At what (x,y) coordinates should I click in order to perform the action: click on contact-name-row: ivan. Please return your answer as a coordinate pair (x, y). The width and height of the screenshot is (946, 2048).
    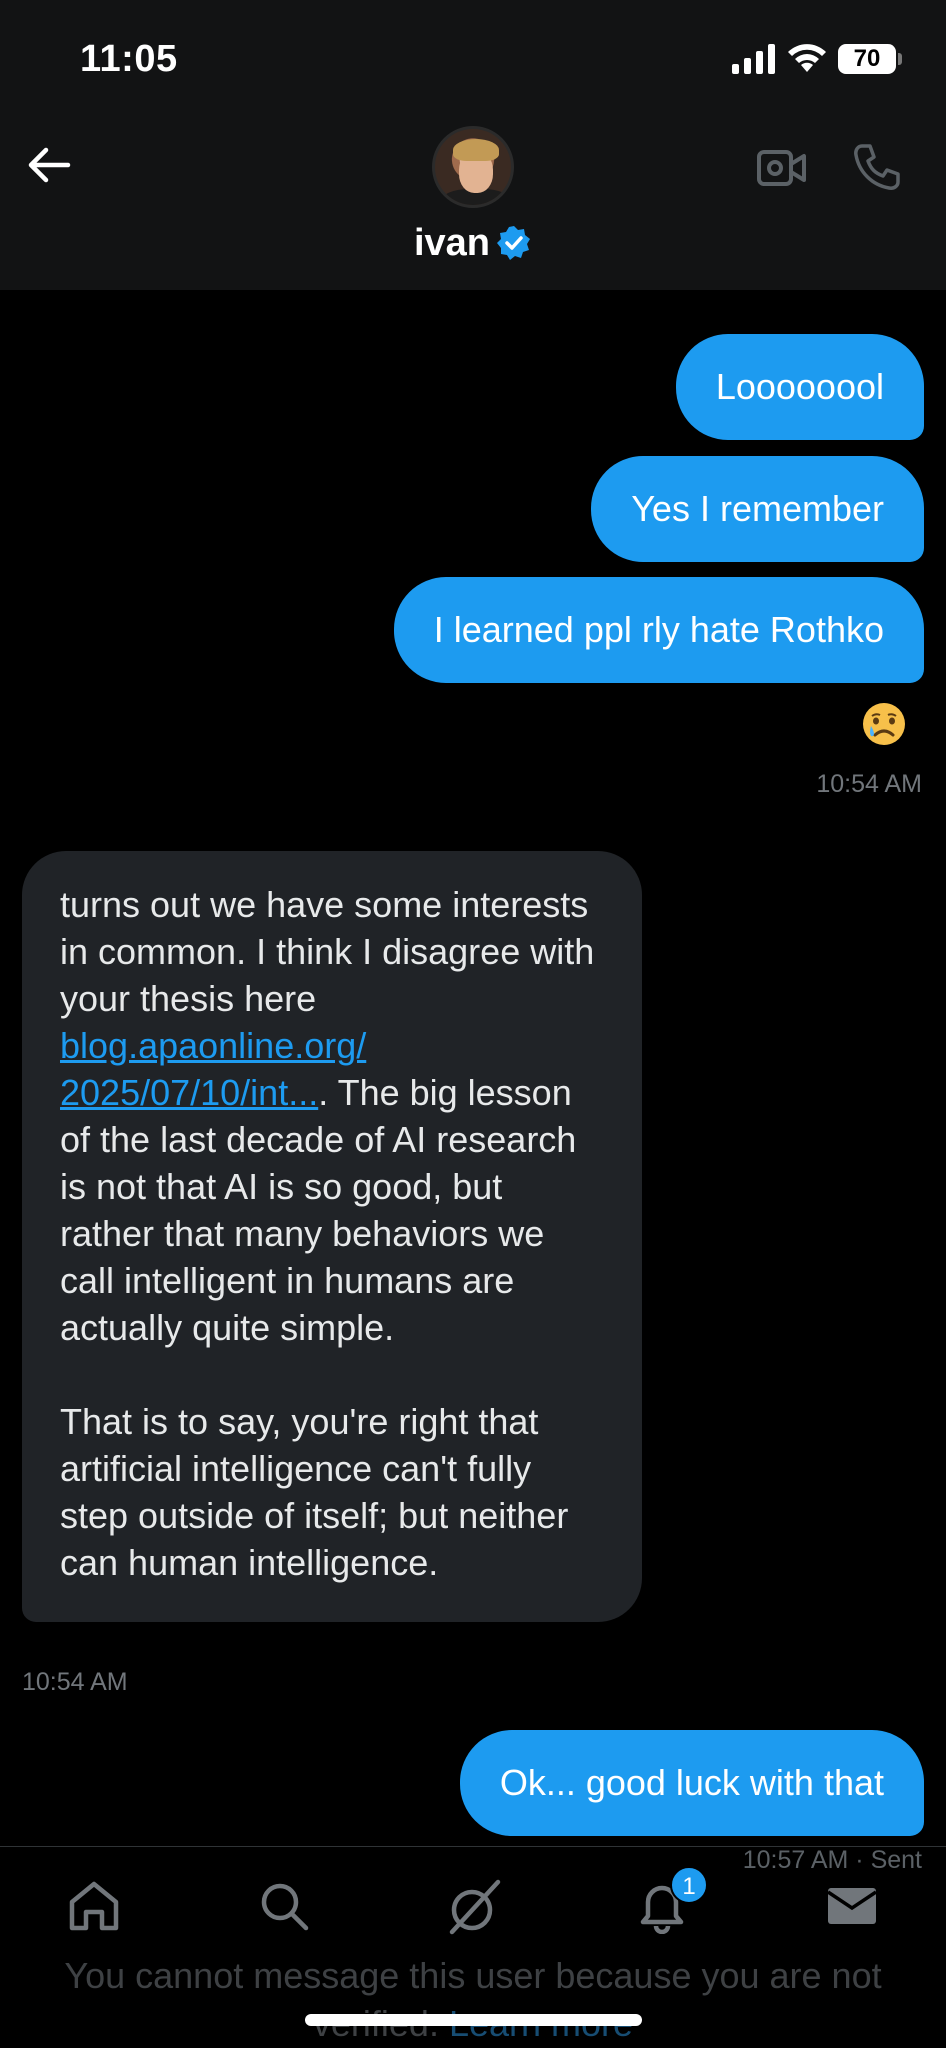
    Looking at the image, I should click on (473, 243).